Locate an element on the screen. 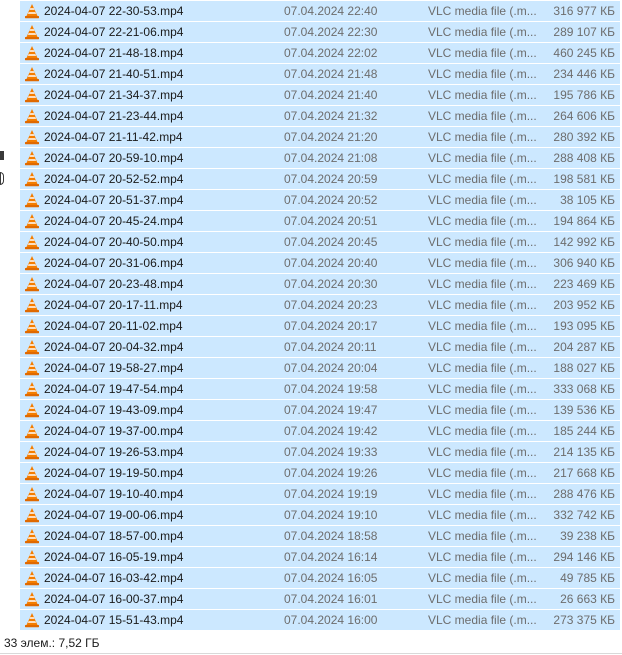 The width and height of the screenshot is (622, 655). left-pane-edge-glyph is located at coordinates (2, 155).